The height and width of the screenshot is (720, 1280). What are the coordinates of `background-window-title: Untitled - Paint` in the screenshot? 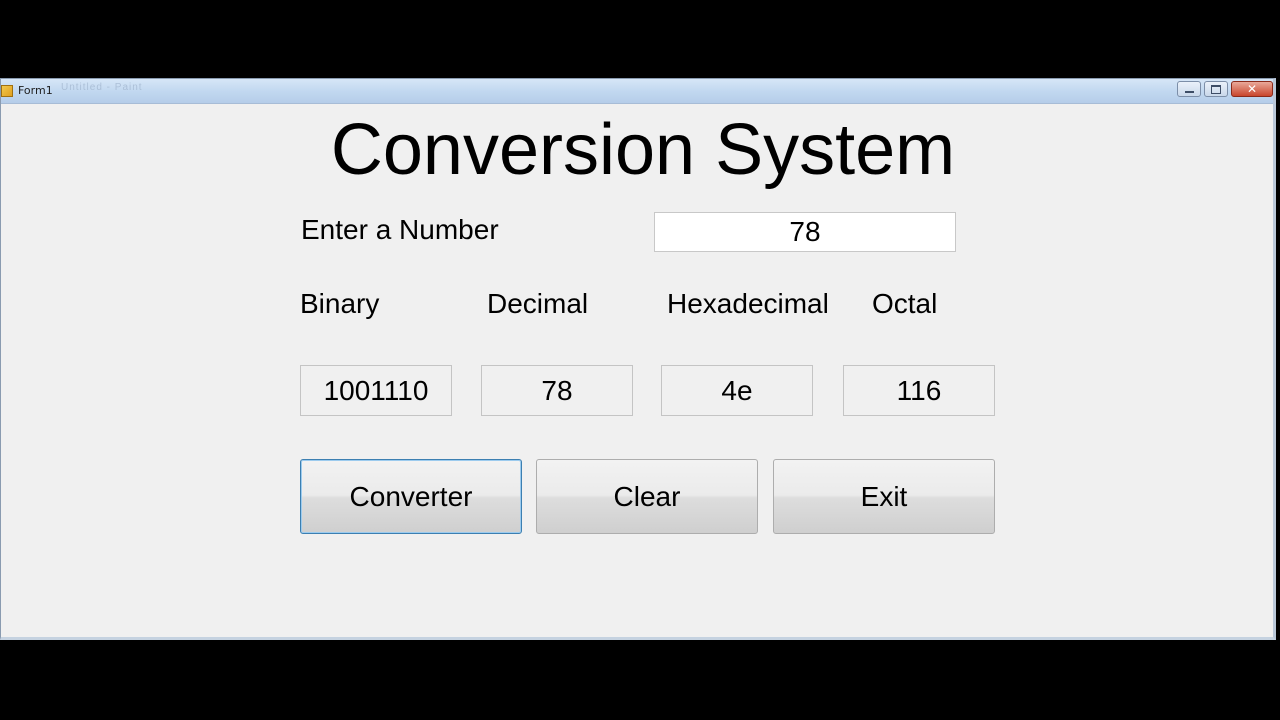 It's located at (102, 87).